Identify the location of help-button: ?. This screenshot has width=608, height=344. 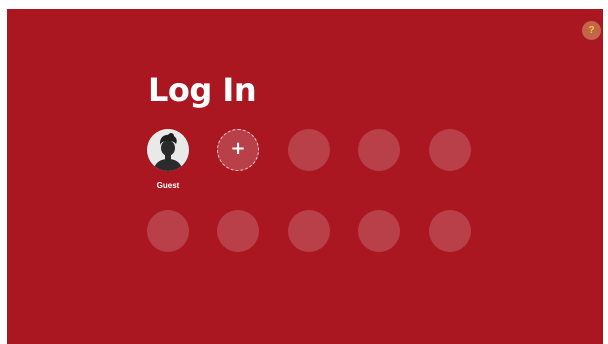
(591, 30).